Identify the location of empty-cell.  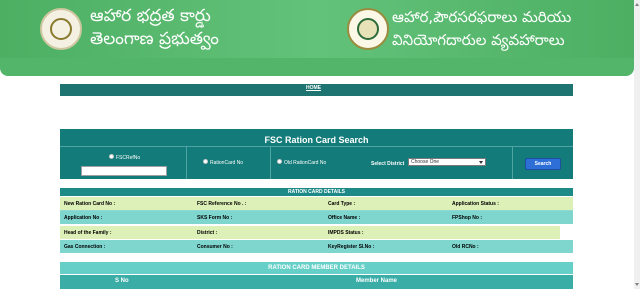
(566, 232).